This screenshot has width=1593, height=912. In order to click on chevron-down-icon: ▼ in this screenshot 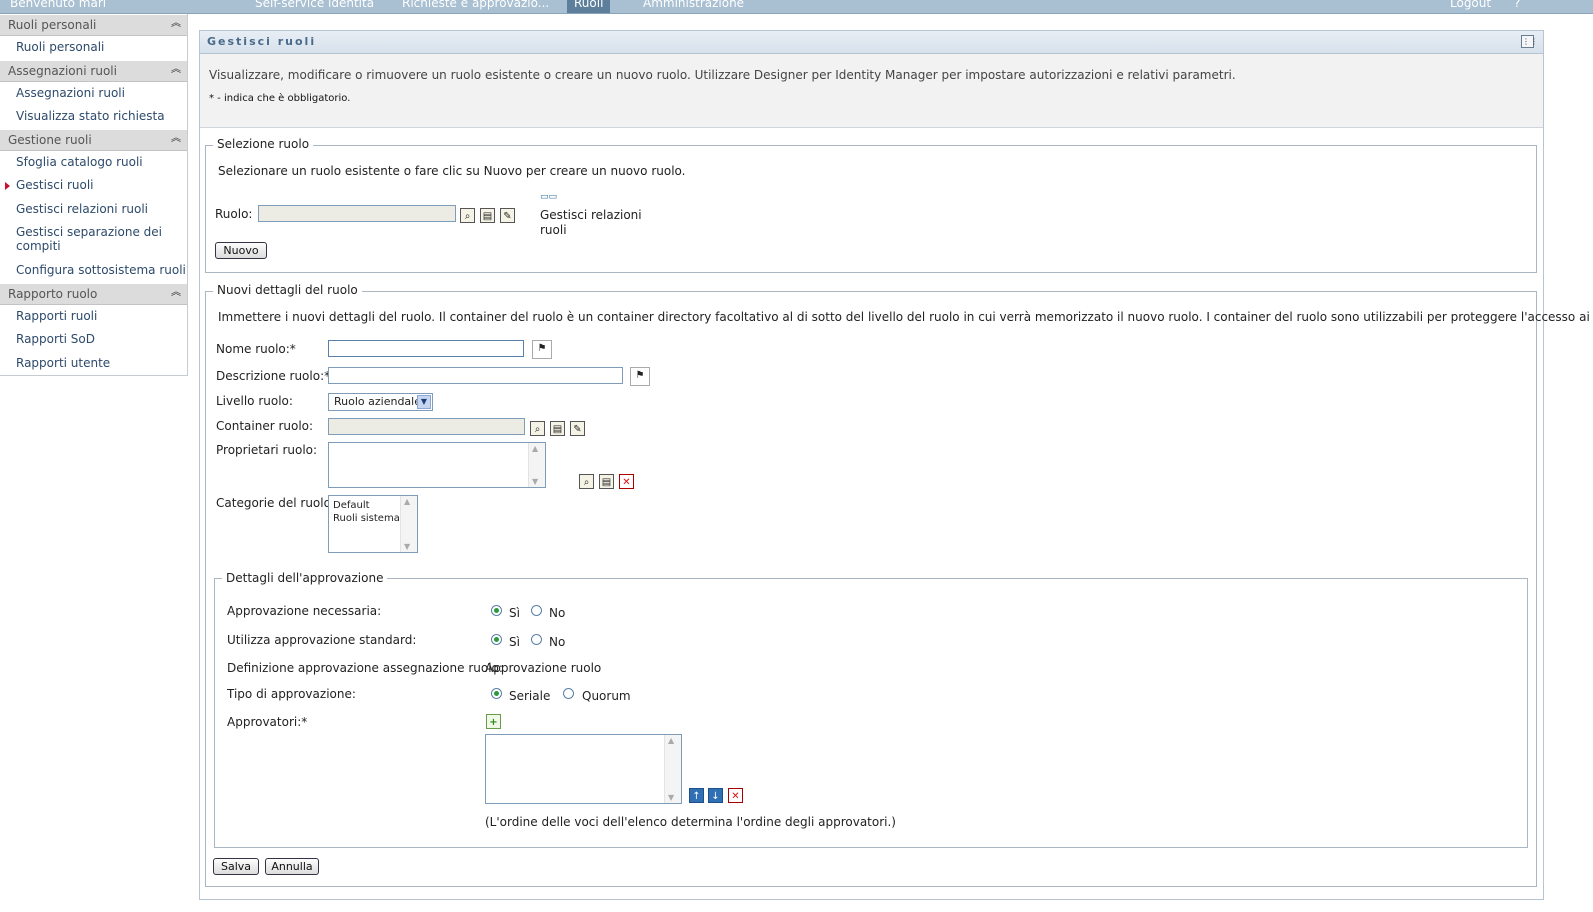, I will do `click(424, 402)`.